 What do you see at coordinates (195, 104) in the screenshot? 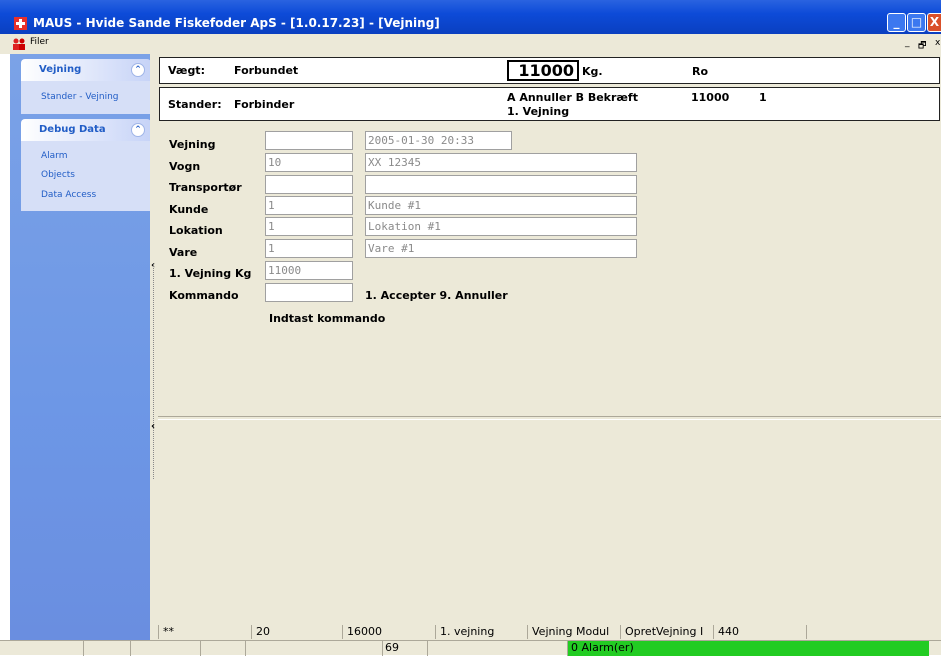
I see `stander-label: Stander:` at bounding box center [195, 104].